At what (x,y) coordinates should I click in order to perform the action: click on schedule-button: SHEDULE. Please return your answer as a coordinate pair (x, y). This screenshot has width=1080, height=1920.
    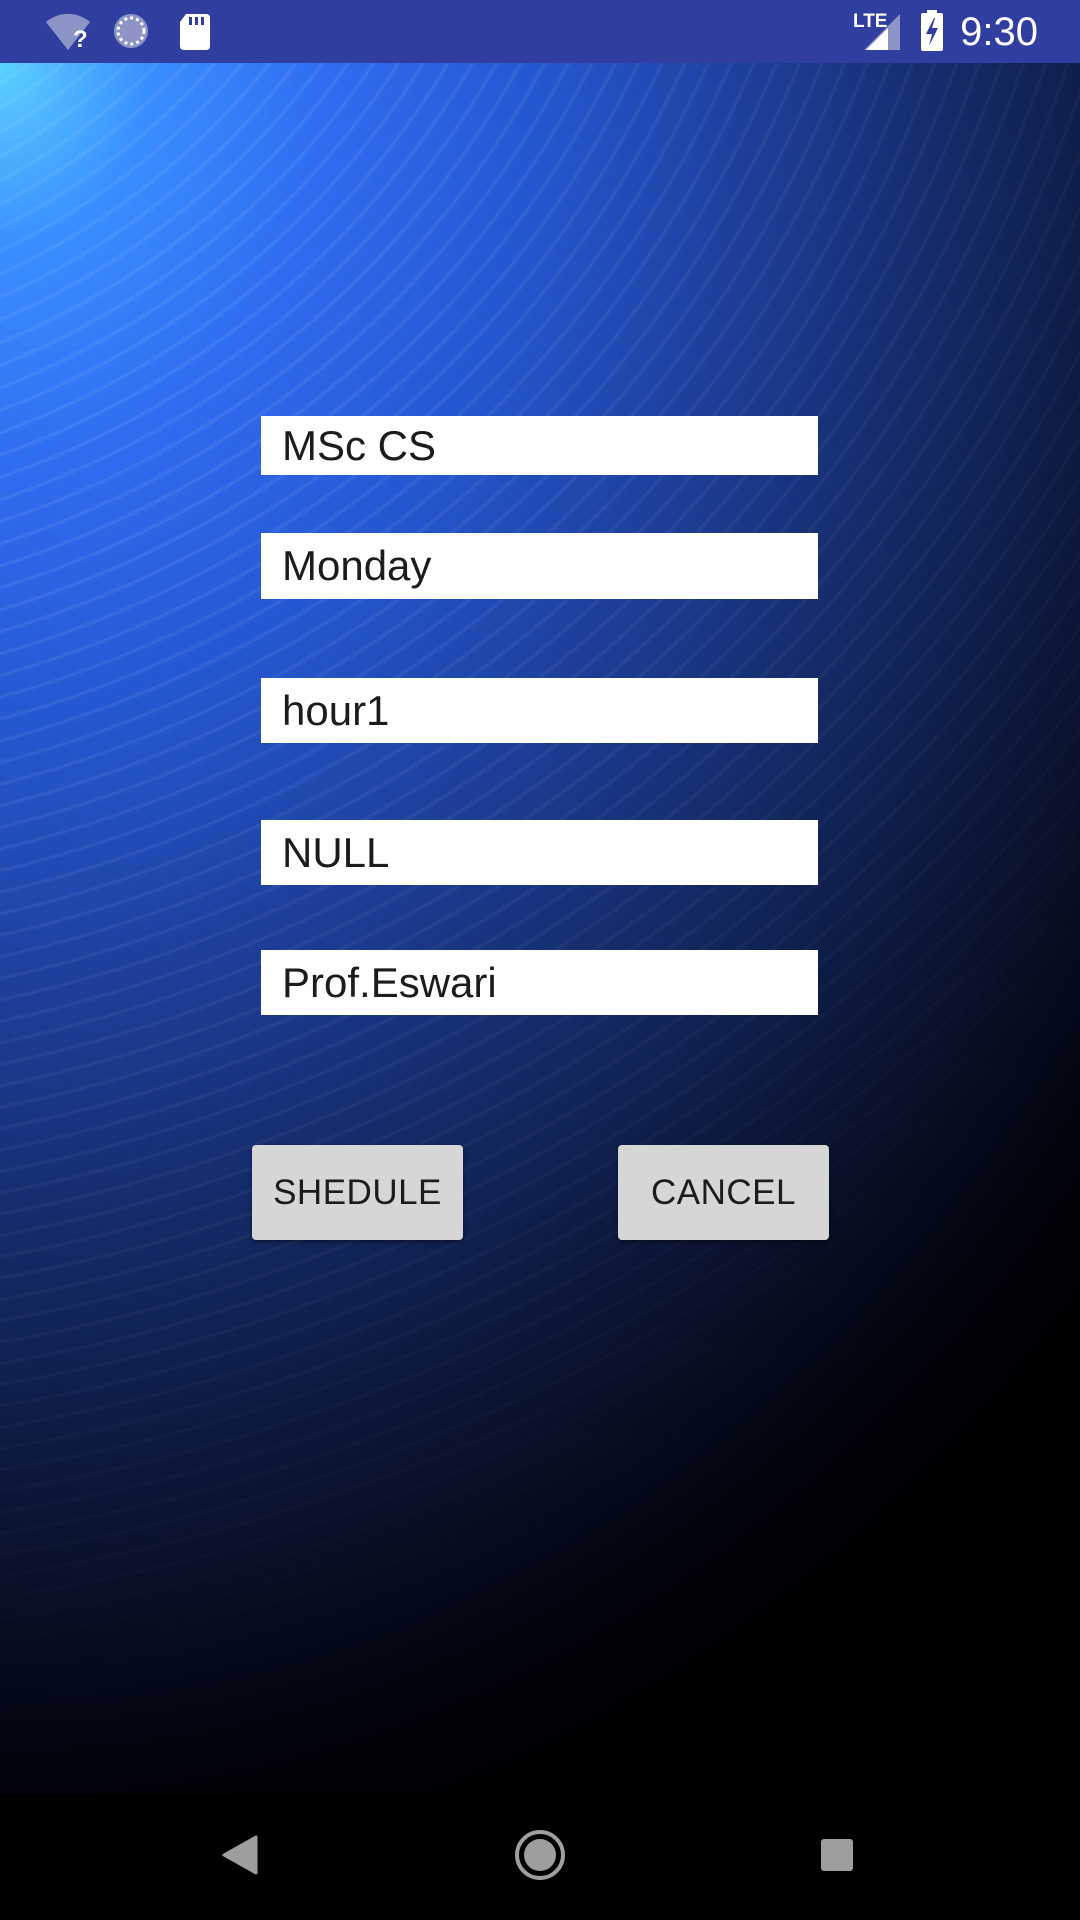
    Looking at the image, I should click on (357, 1192).